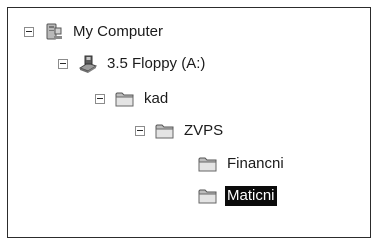 The width and height of the screenshot is (377, 244). Describe the element at coordinates (251, 196) in the screenshot. I see `tree-node-label-selected: Maticni` at that location.